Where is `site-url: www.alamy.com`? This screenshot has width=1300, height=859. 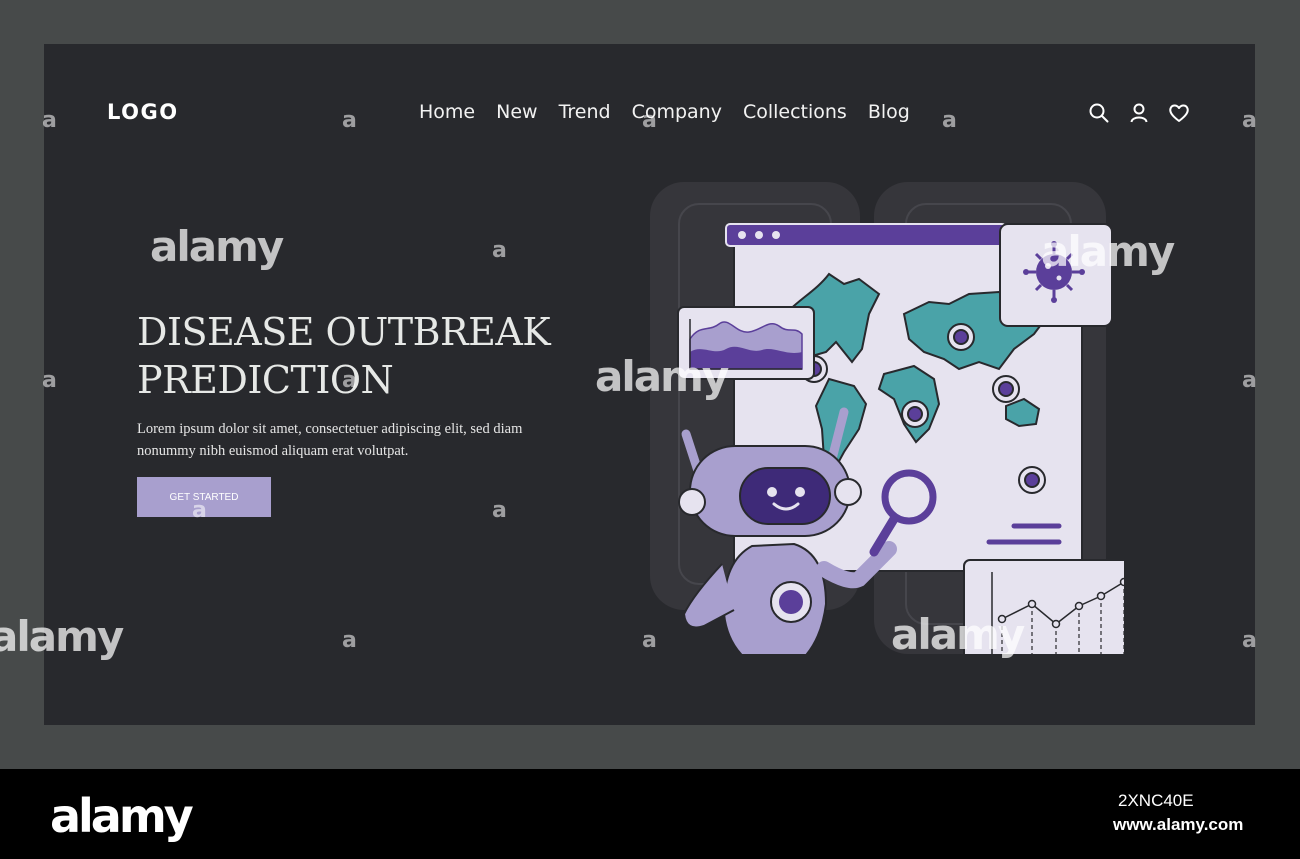 site-url: www.alamy.com is located at coordinates (1178, 824).